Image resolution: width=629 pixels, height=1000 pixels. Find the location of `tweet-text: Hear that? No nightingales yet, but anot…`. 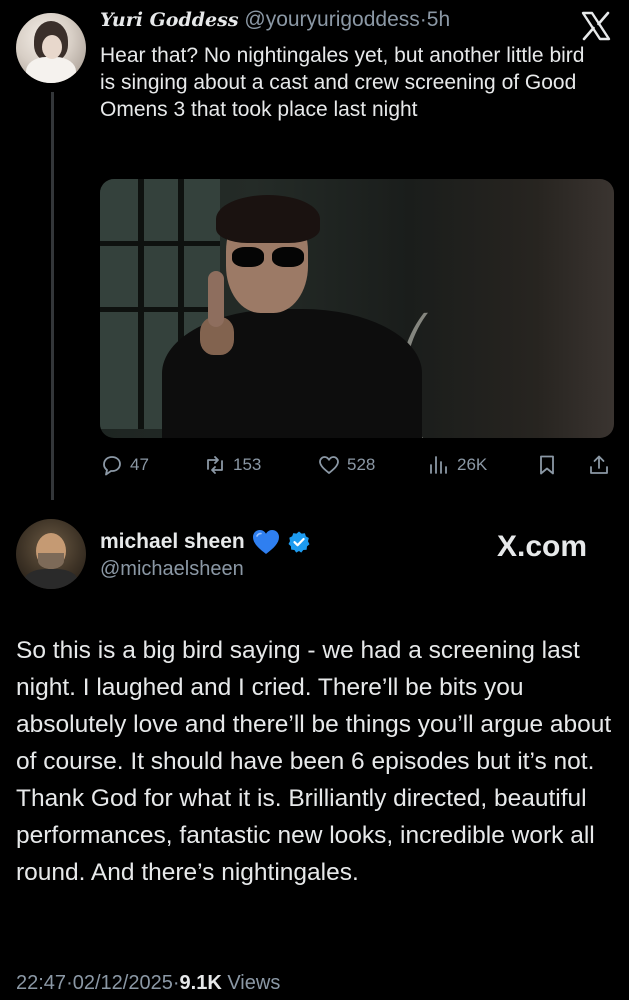

tweet-text: Hear that? No nightingales yet, but anot… is located at coordinates (342, 82).